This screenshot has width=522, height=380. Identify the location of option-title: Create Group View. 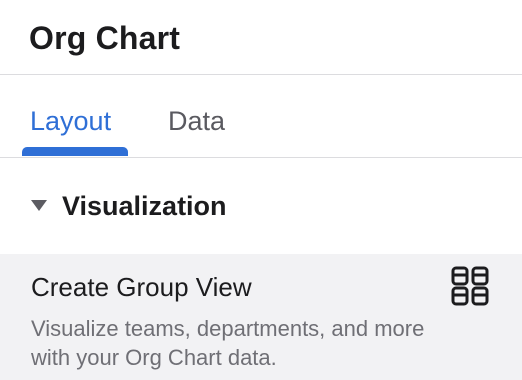
(141, 287).